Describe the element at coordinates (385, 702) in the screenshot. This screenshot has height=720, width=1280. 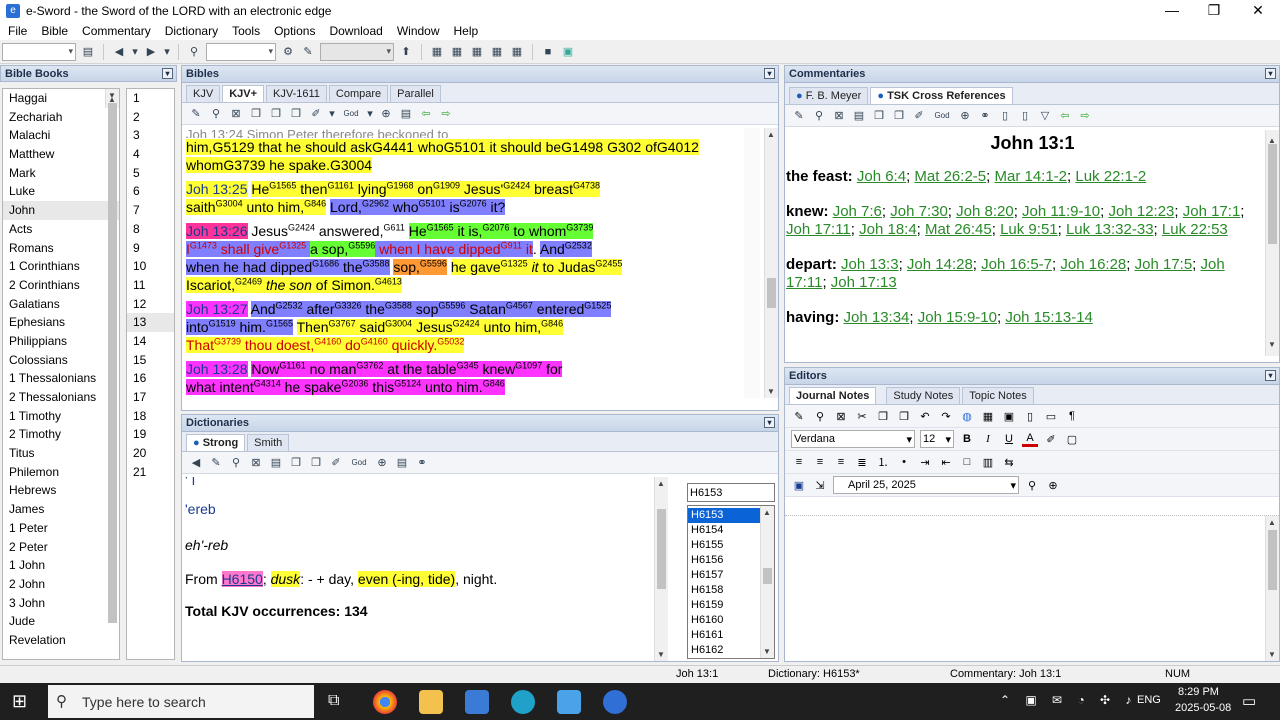
I see `chrome-icon` at that location.